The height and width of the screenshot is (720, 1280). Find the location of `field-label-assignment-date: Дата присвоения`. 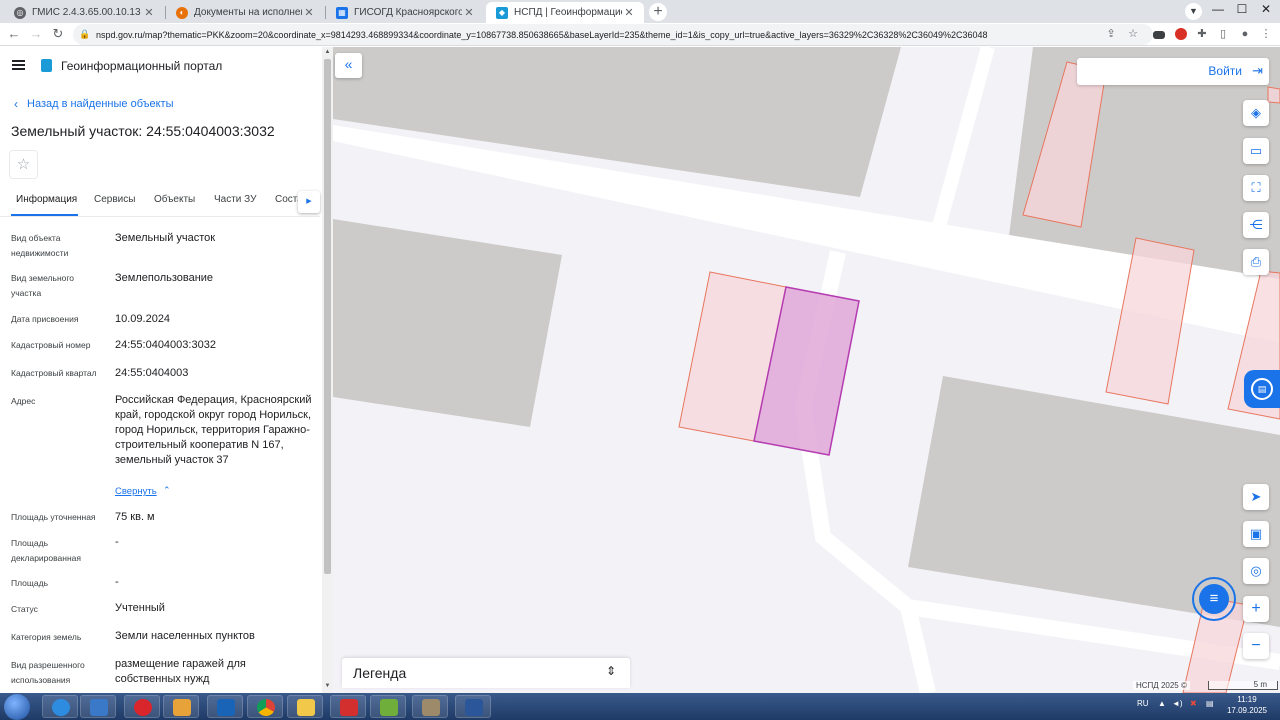

field-label-assignment-date: Дата присвоения is located at coordinates (45, 319).